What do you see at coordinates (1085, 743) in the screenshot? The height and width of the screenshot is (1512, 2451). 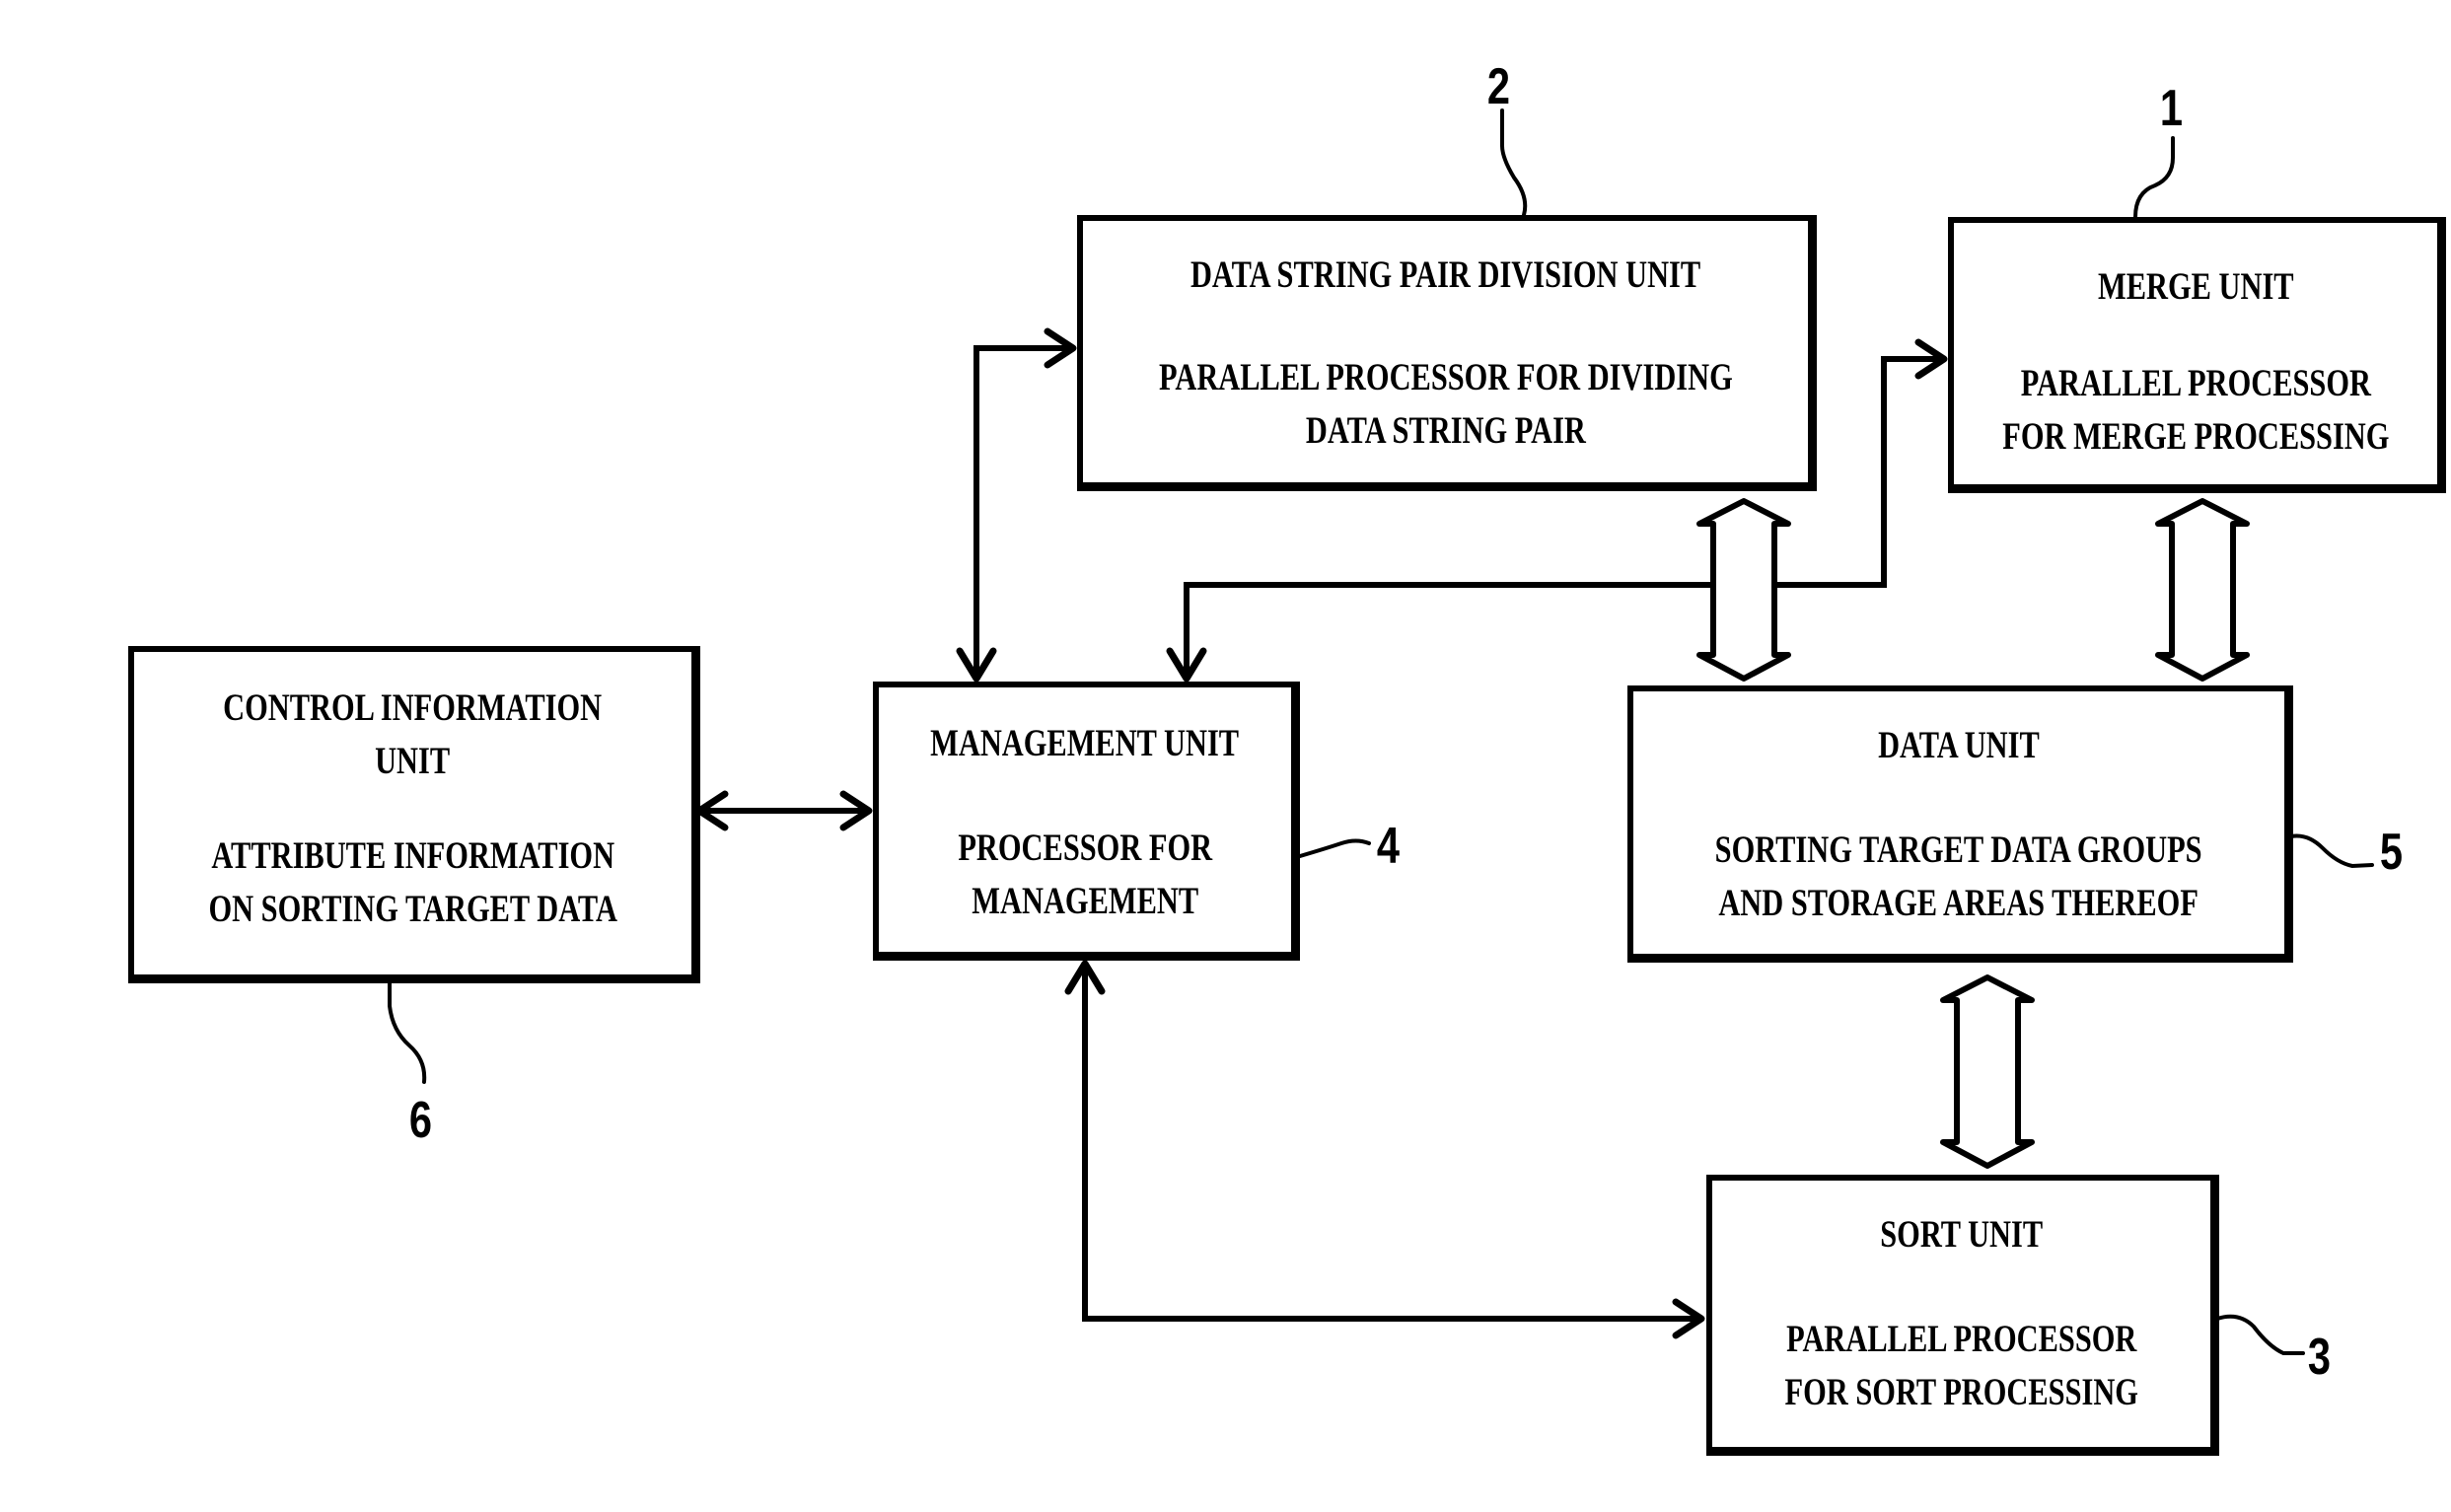 I see `management-unit-title: MANAGEMENT UNIT` at bounding box center [1085, 743].